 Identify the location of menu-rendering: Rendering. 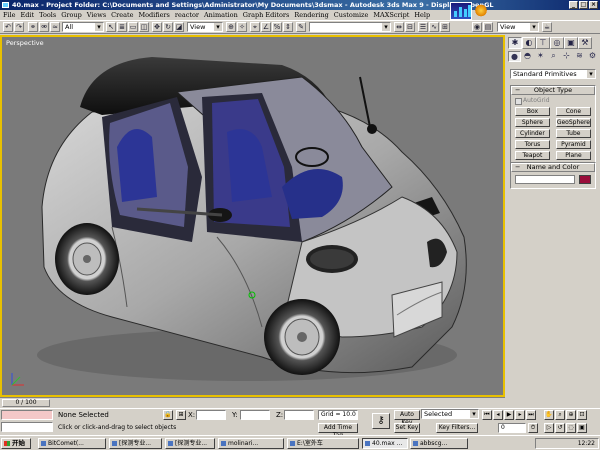
(311, 15).